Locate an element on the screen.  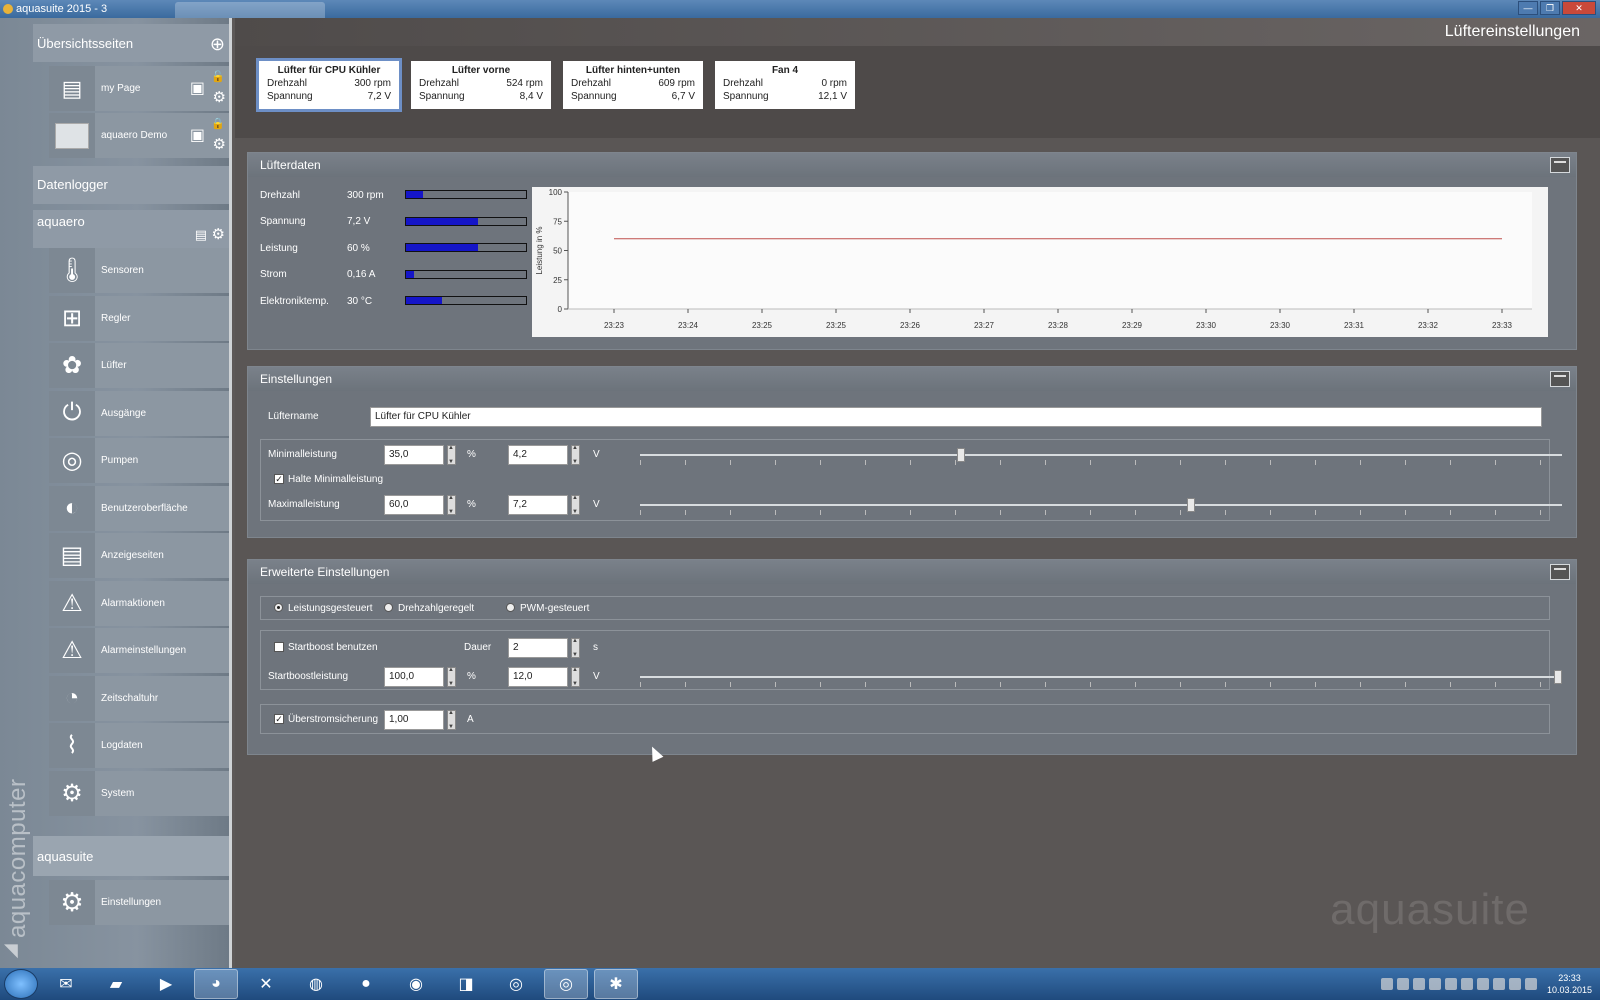
page-item-aquaero-demo: aquaero Demo ▣ 🔒 ⚙ is located at coordinates (139, 135).